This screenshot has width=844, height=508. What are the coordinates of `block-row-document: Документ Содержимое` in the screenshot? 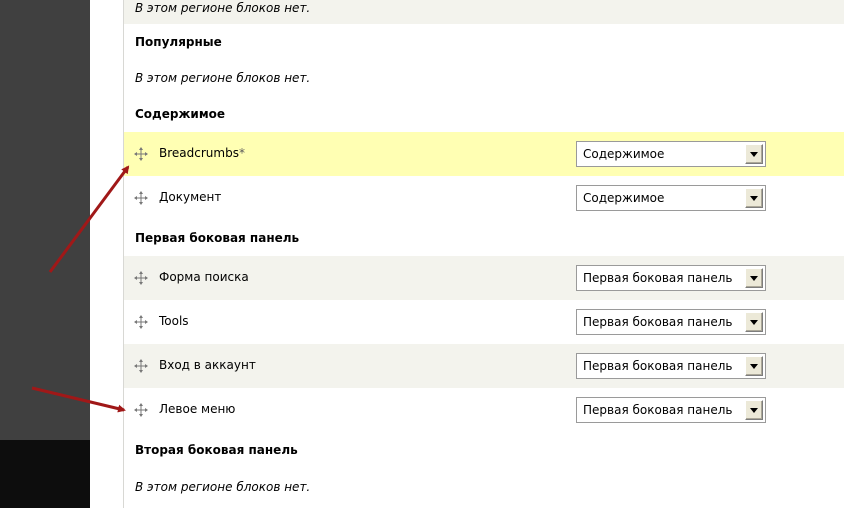 It's located at (484, 198).